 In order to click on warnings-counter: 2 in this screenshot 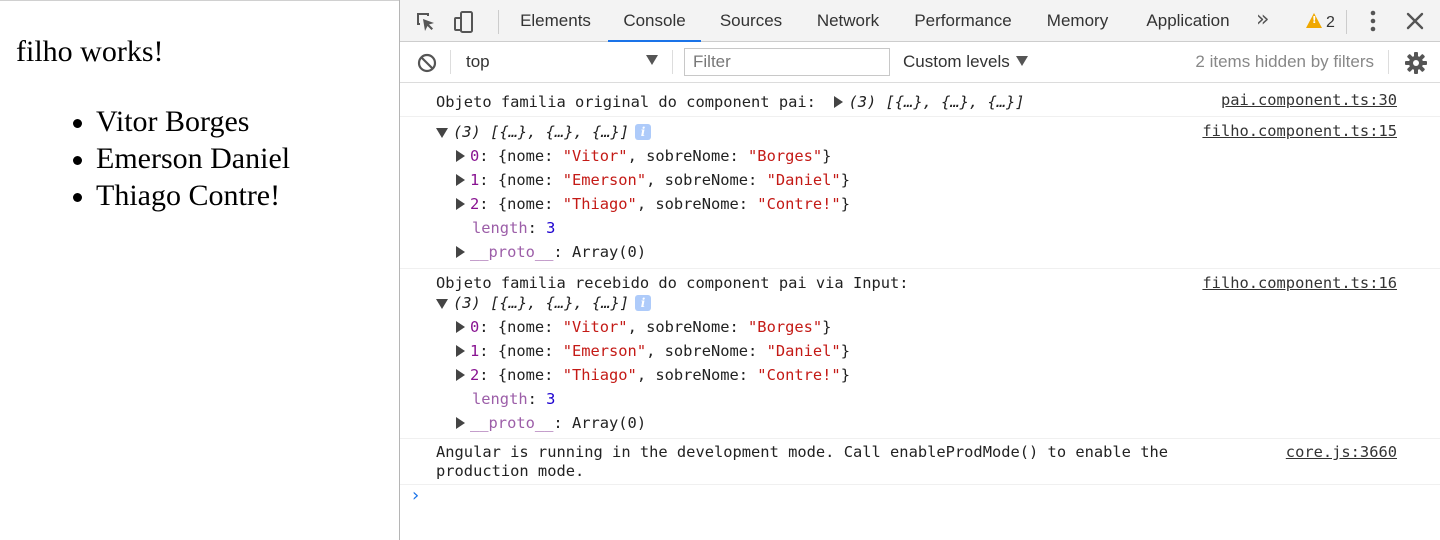, I will do `click(1320, 22)`.